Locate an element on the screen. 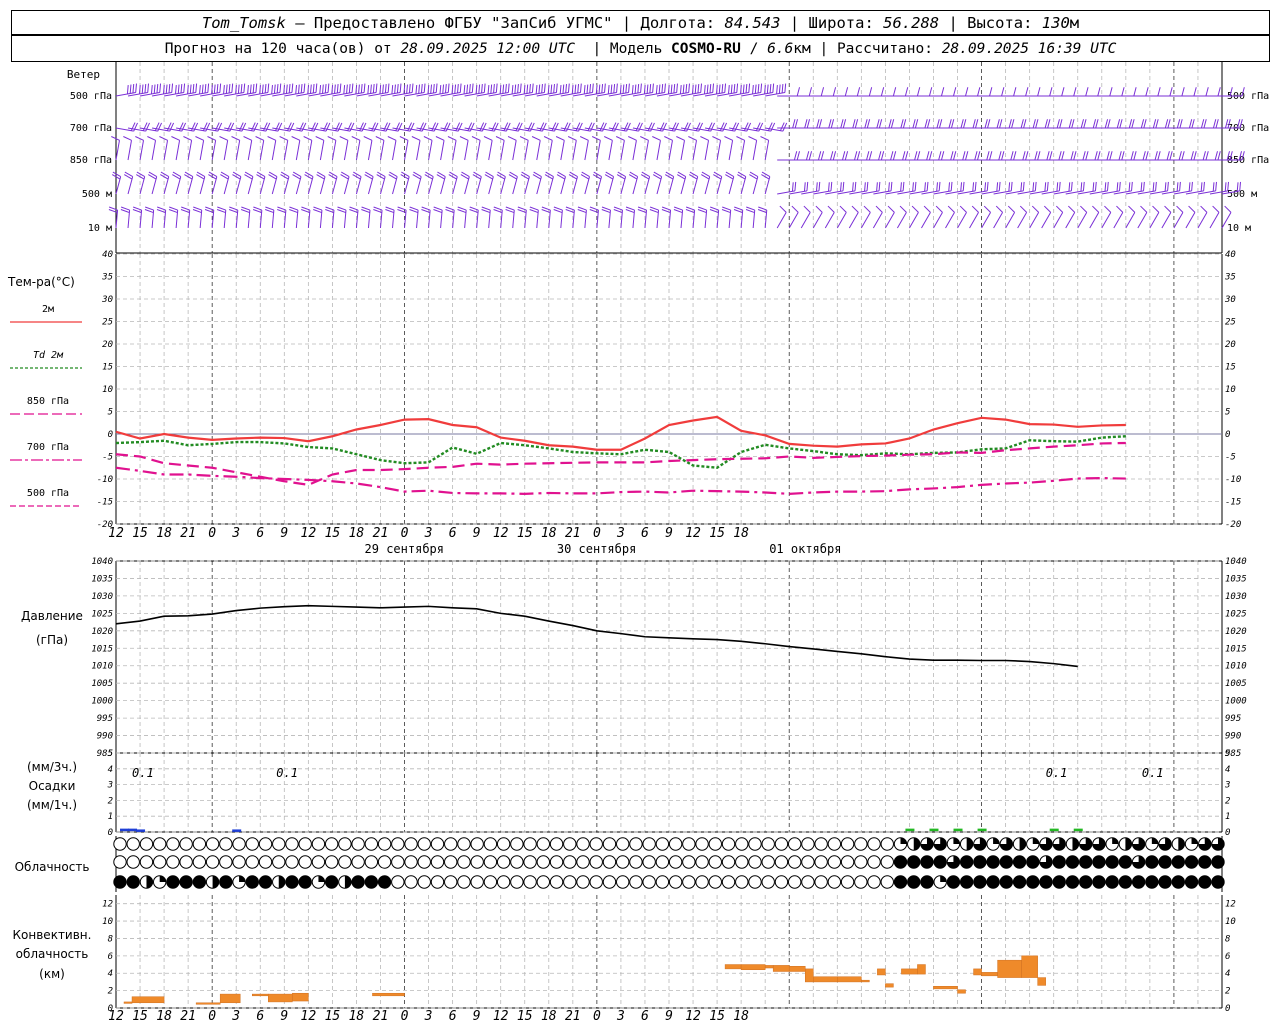 This screenshot has height=1024, width=1280. x-tick-label: 0 is located at coordinates (405, 533).